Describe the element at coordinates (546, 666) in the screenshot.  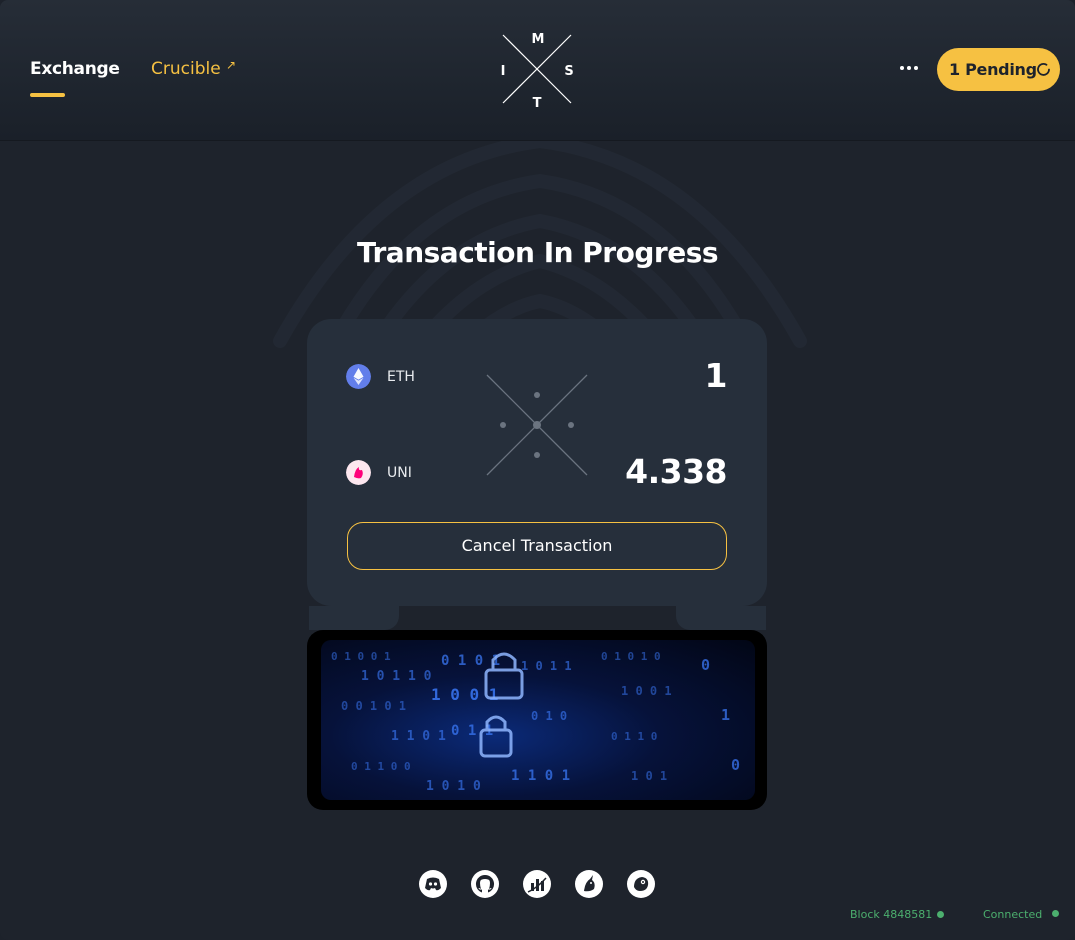
I see `svg-text: 1 0 1 1` at that location.